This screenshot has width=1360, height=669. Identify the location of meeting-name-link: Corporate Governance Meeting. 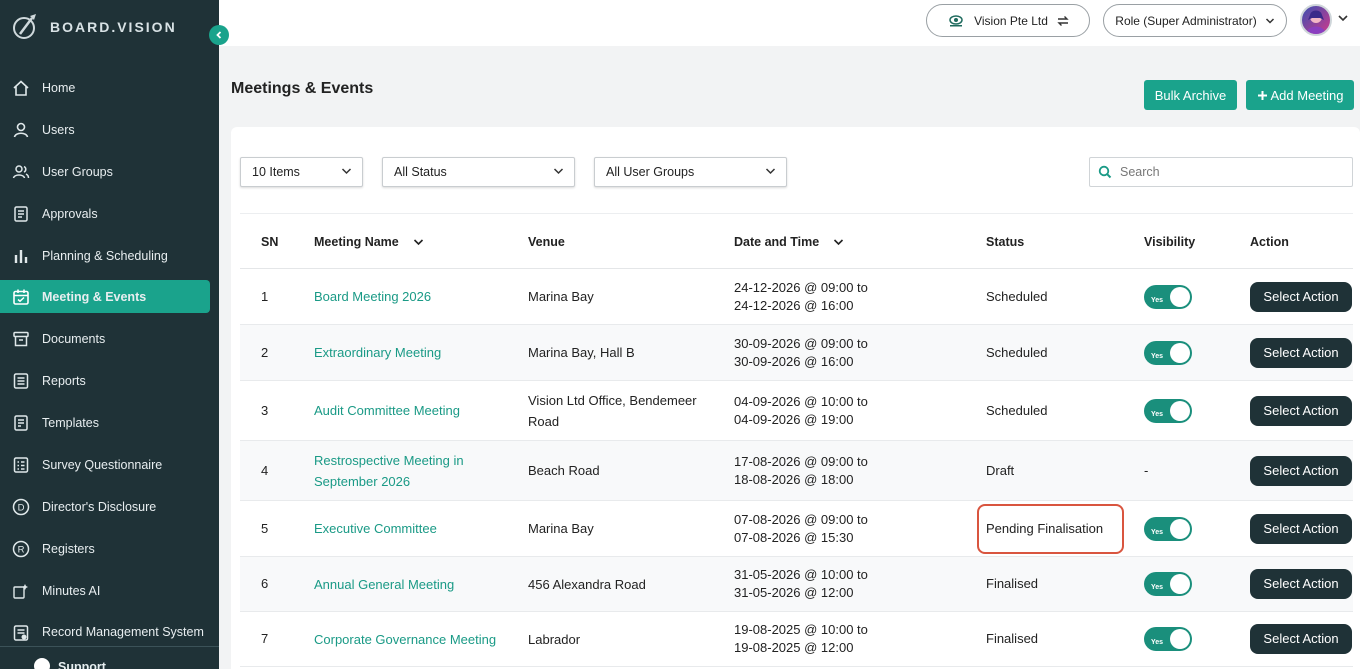
(409, 639).